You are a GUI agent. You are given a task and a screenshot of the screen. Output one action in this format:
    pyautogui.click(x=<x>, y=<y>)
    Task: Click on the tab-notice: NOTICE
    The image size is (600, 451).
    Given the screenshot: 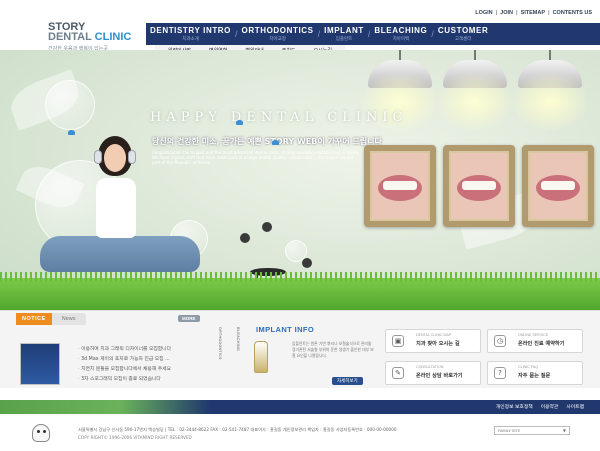 What is the action you would take?
    pyautogui.click(x=34, y=319)
    